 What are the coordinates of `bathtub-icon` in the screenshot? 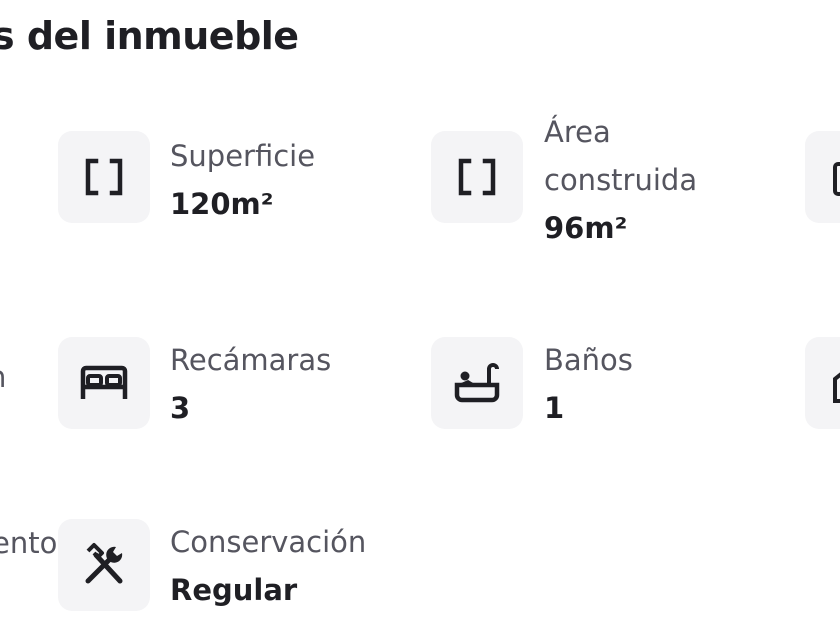 It's located at (477, 383).